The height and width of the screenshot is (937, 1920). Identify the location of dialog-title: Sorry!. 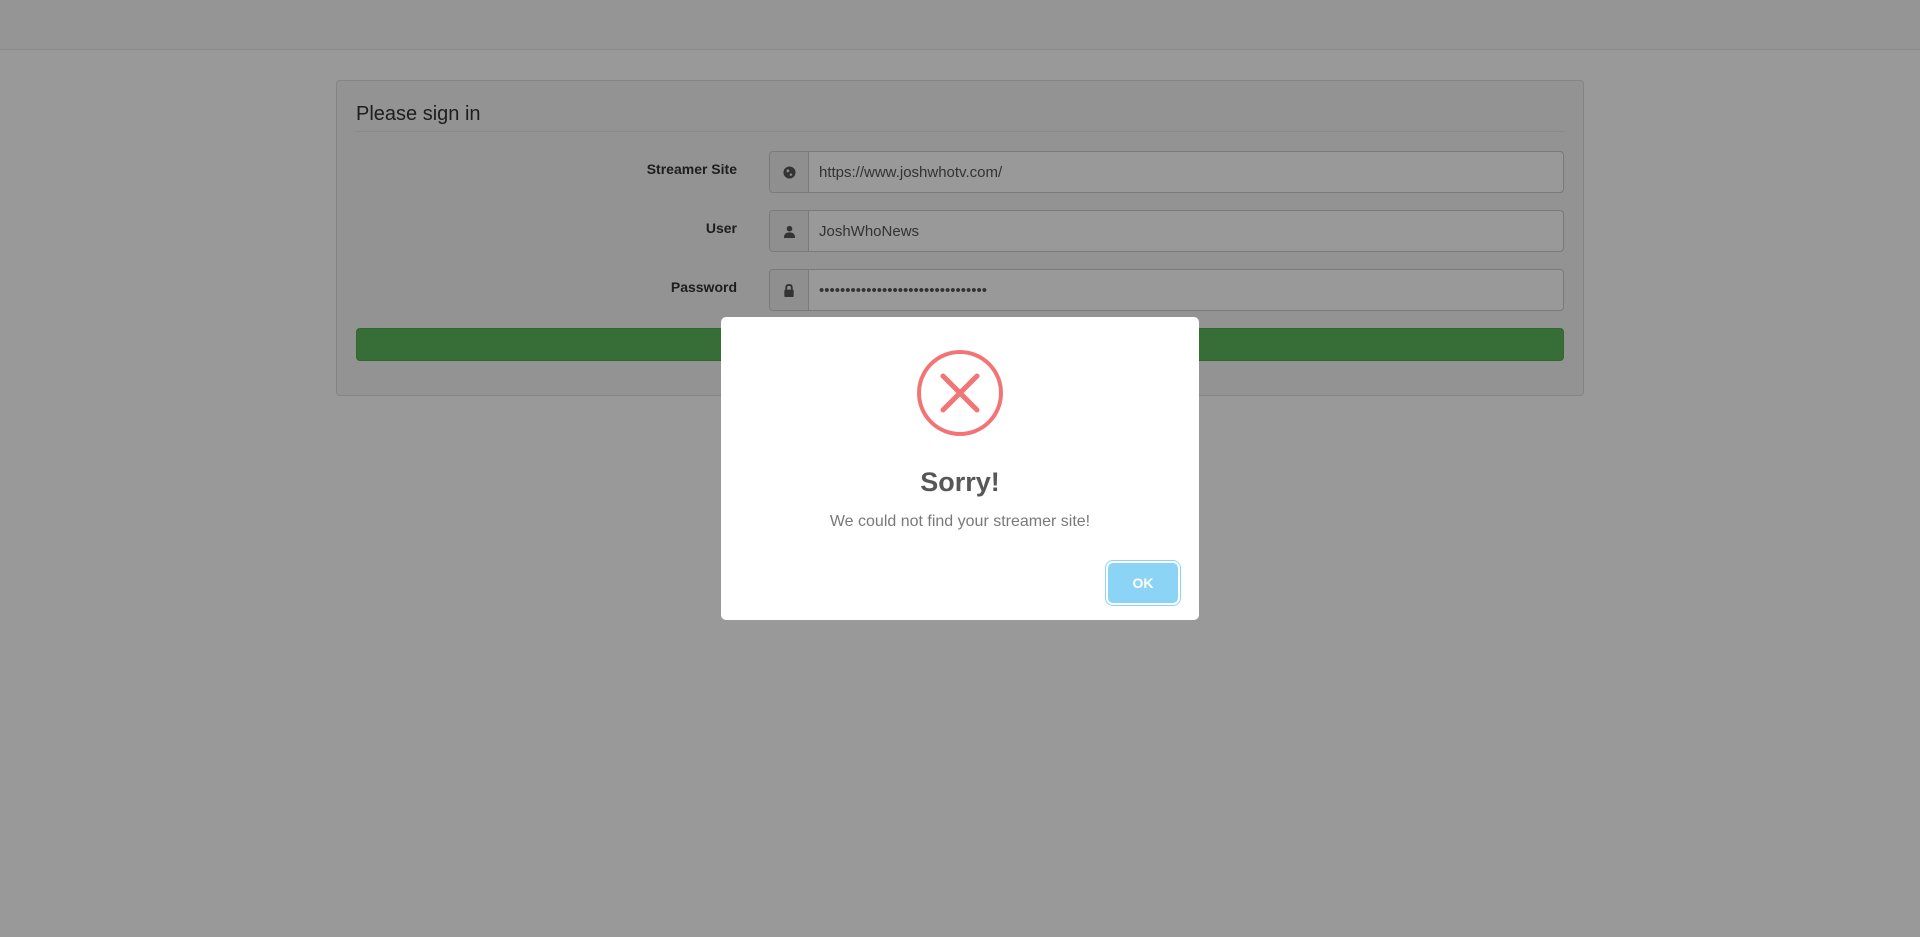
(960, 482).